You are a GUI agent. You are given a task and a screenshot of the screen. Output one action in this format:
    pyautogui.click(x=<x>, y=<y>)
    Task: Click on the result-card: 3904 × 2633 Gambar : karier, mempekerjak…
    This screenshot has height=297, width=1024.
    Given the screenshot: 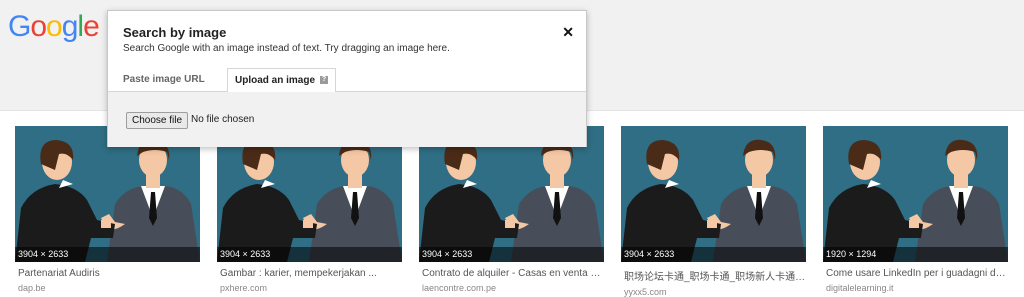 What is the action you would take?
    pyautogui.click(x=309, y=209)
    